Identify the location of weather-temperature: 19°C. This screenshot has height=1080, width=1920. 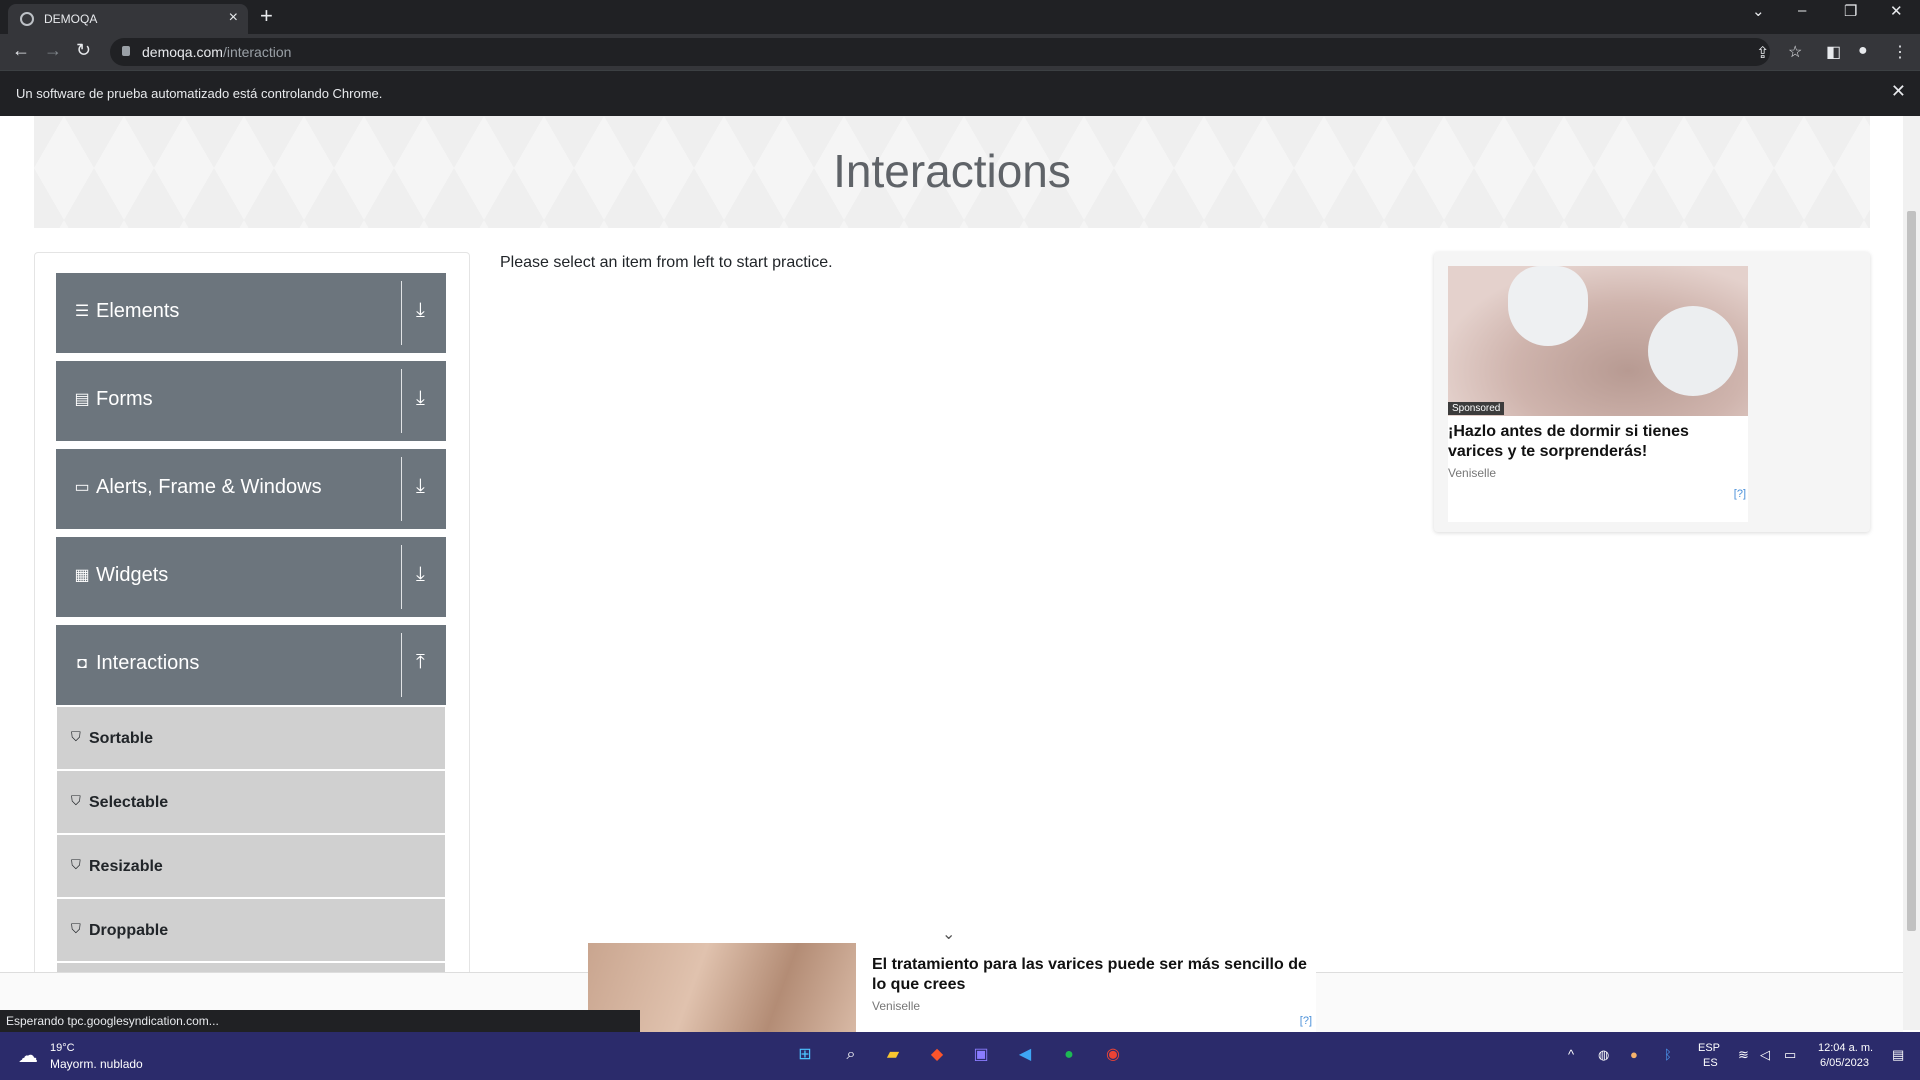
(62, 1048).